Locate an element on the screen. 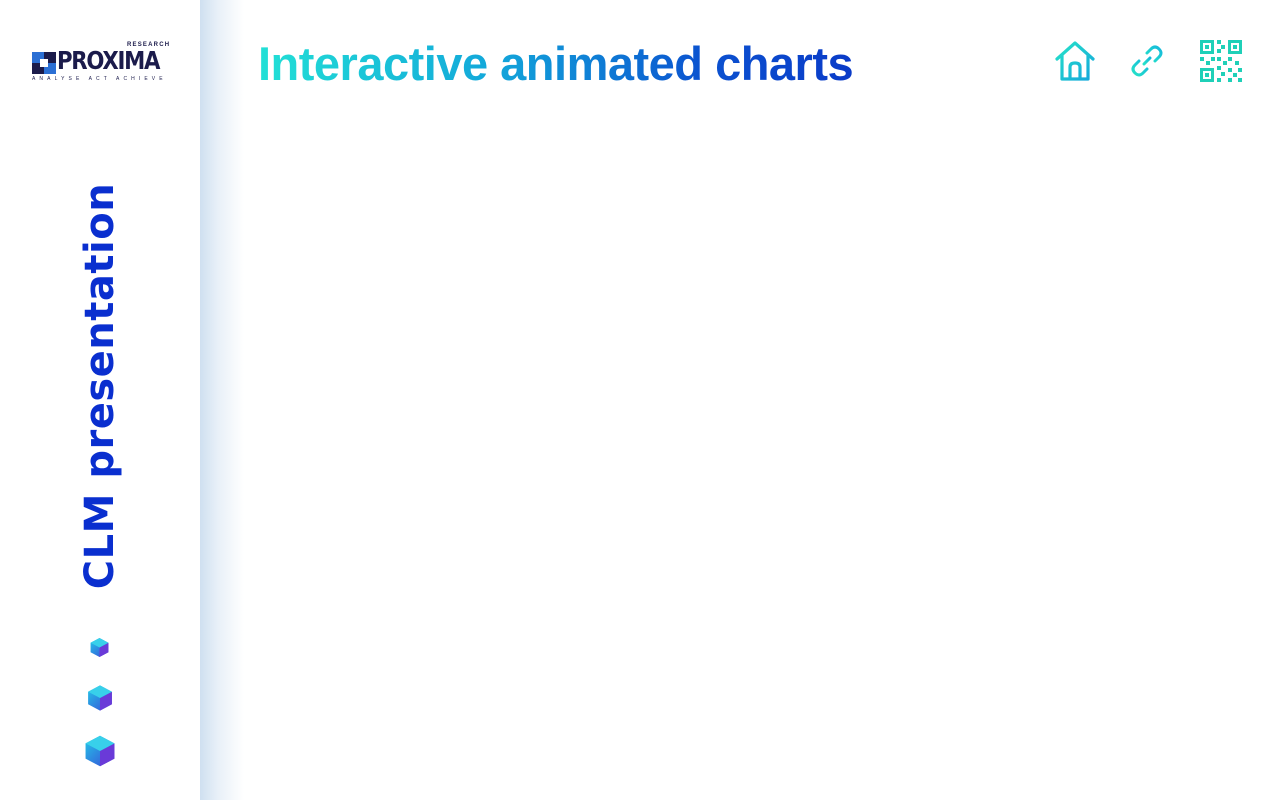 This screenshot has height=800, width=1280. qr-code-icon is located at coordinates (1221, 61).